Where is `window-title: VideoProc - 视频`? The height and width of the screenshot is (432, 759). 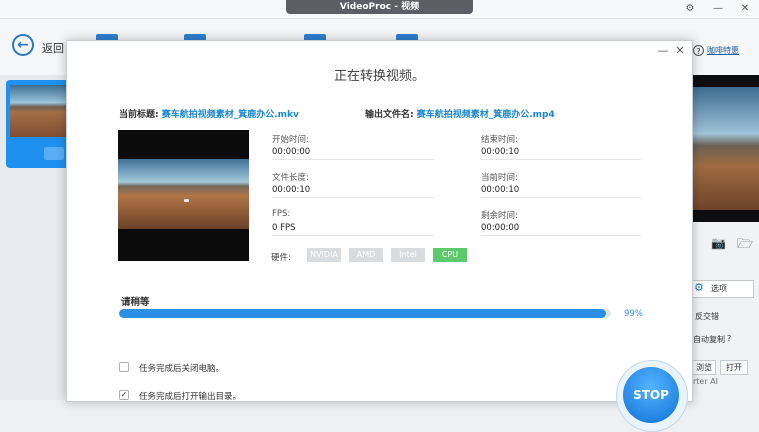 window-title: VideoProc - 视频 is located at coordinates (379, 7).